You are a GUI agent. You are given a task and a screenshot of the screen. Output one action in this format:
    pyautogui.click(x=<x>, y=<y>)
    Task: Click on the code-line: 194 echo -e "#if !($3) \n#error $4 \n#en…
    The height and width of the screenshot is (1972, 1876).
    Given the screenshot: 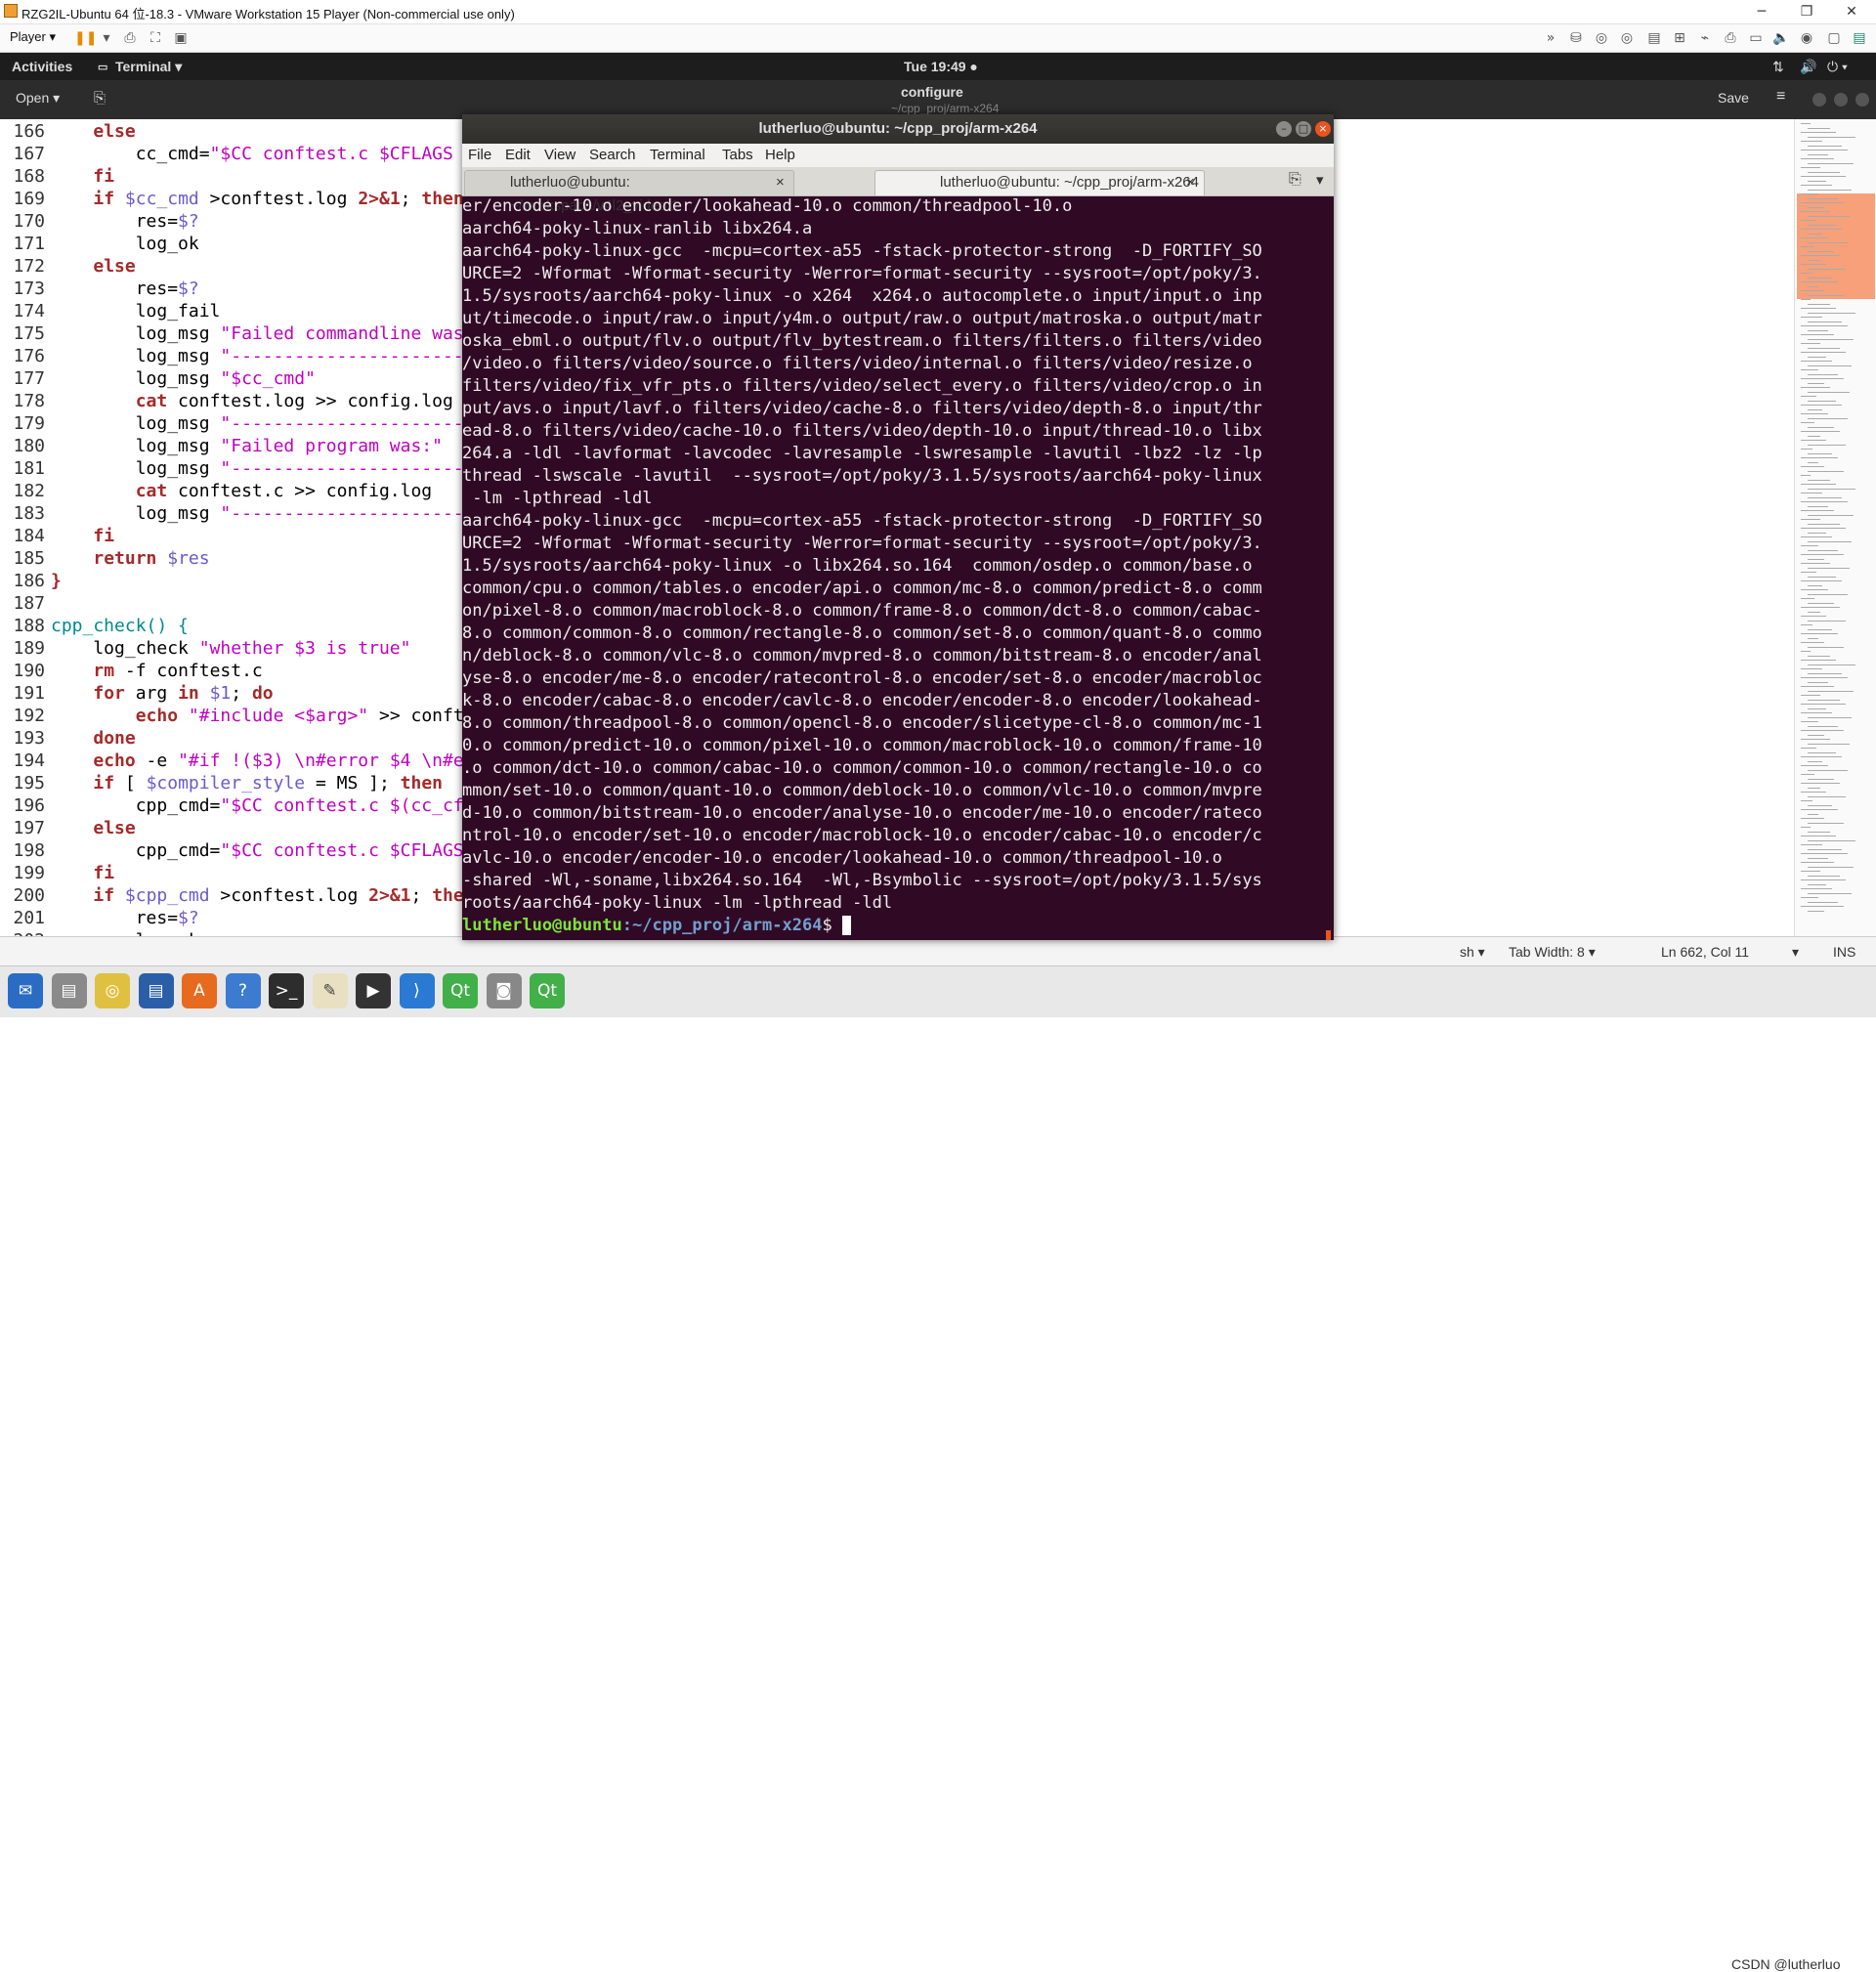 What is the action you would take?
    pyautogui.click(x=258, y=761)
    